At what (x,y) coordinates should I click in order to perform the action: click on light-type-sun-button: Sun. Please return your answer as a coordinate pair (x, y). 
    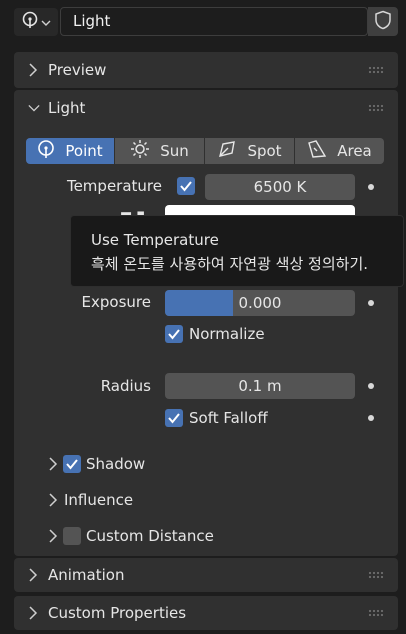
    Looking at the image, I should click on (159, 151).